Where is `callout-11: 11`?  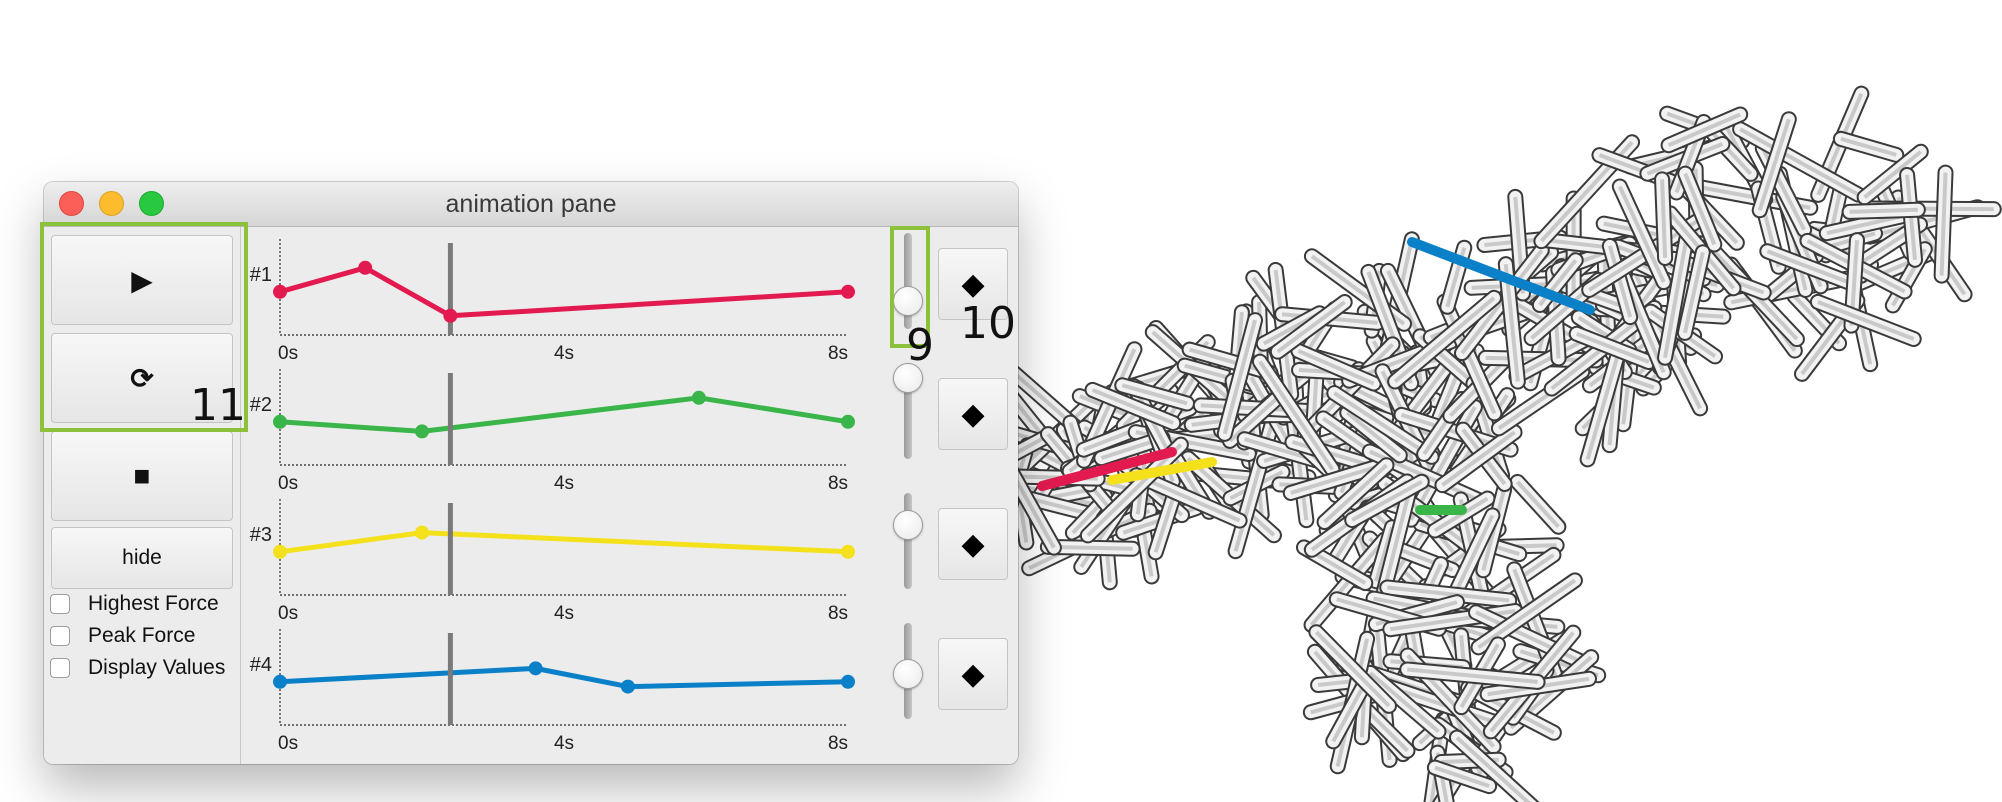 callout-11: 11 is located at coordinates (218, 405).